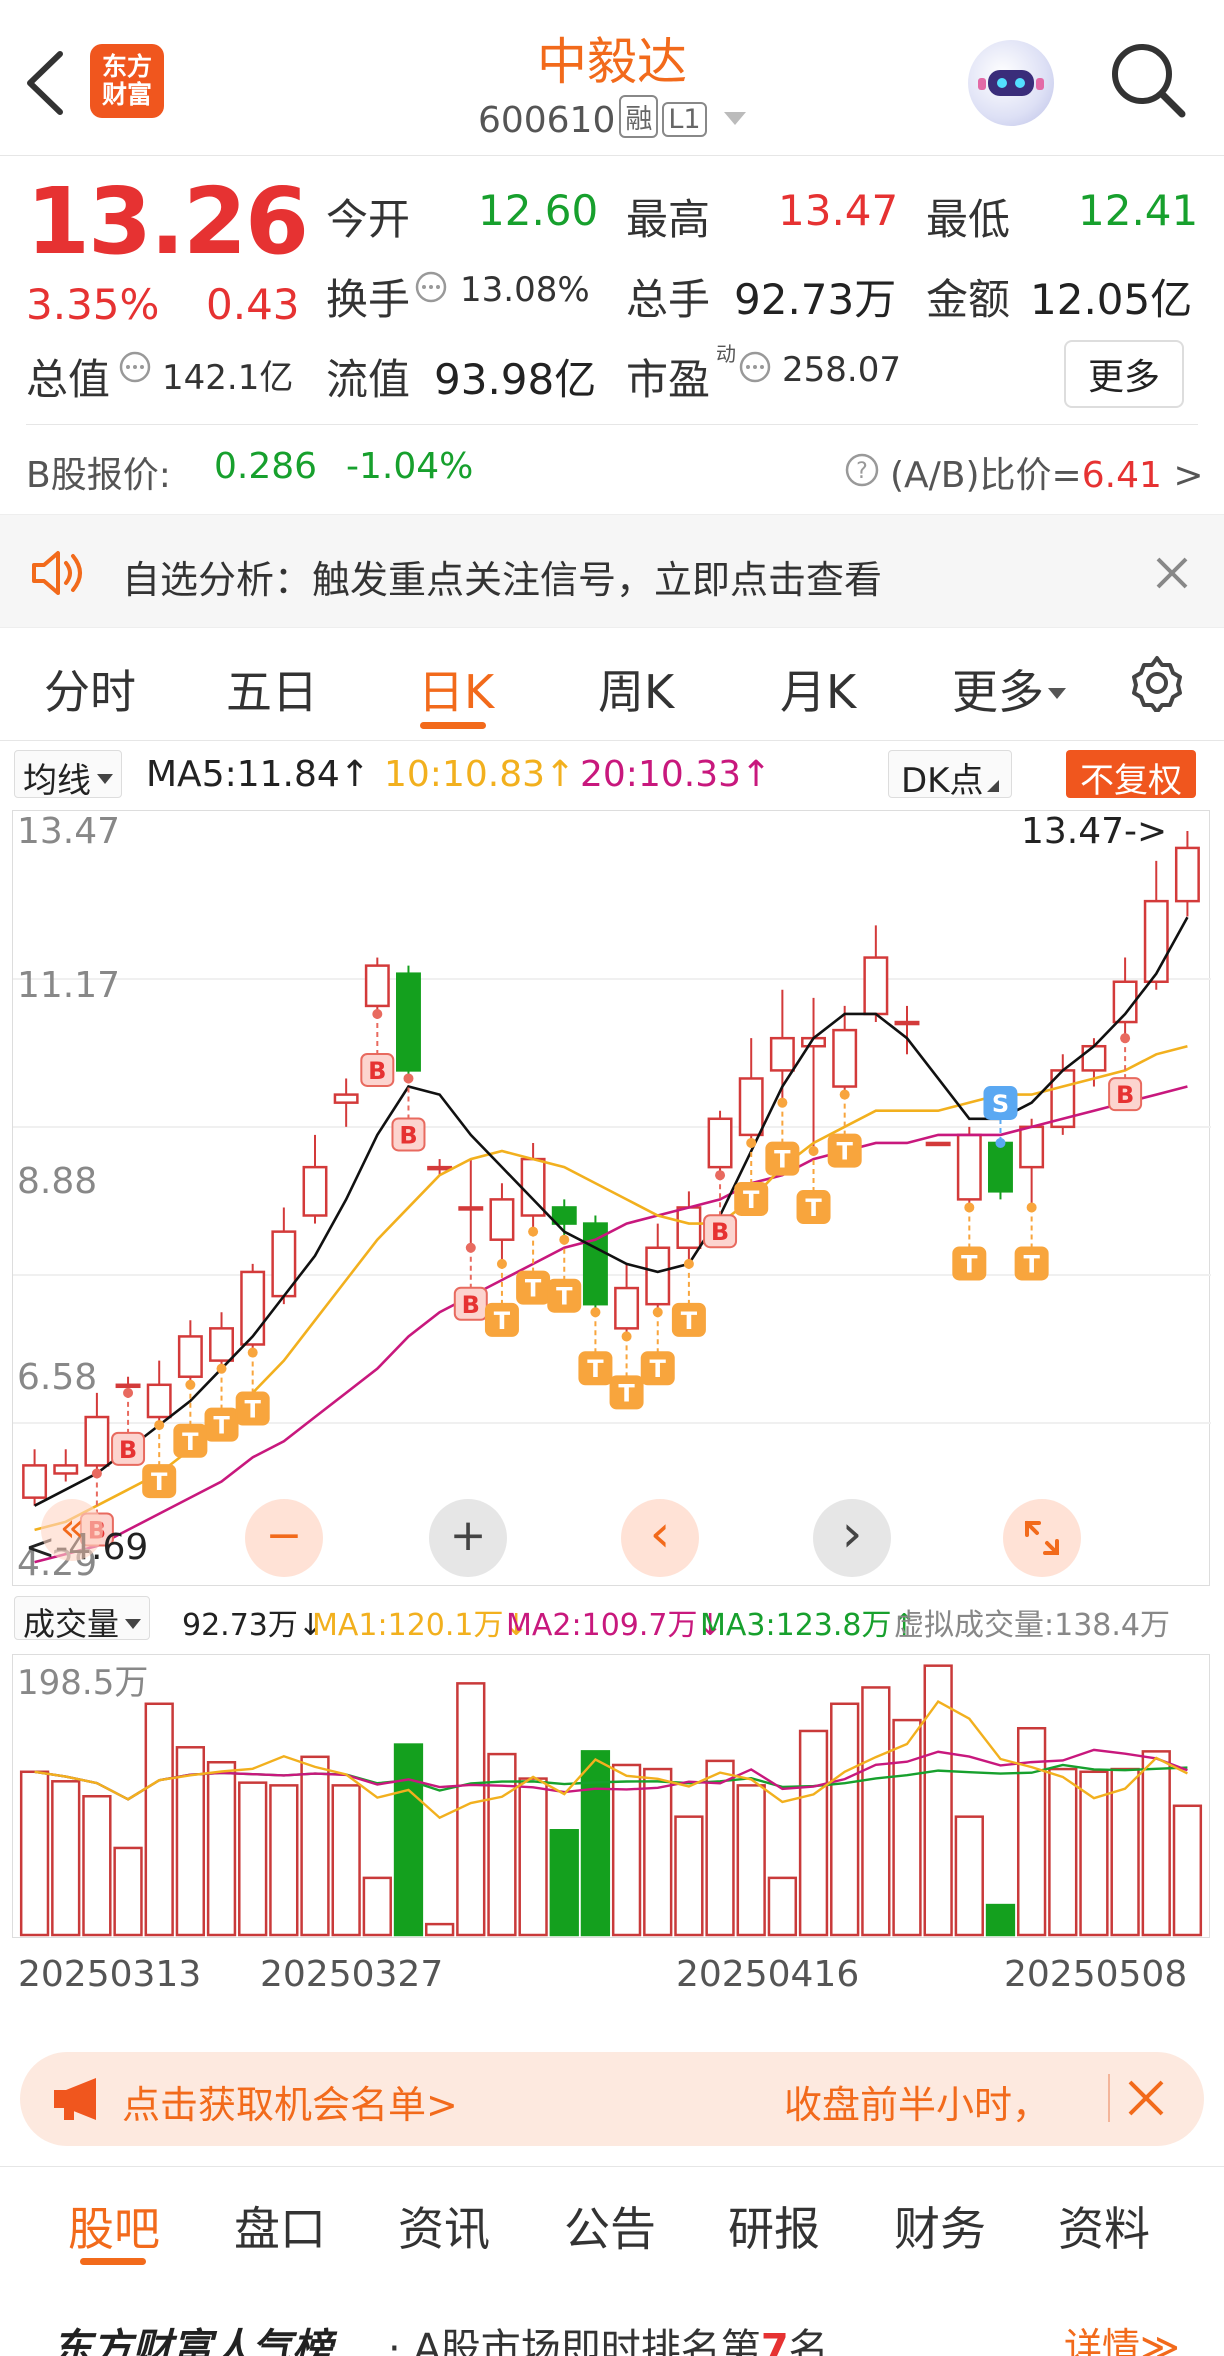  What do you see at coordinates (78, 2101) in the screenshot?
I see `megaphone-icon` at bounding box center [78, 2101].